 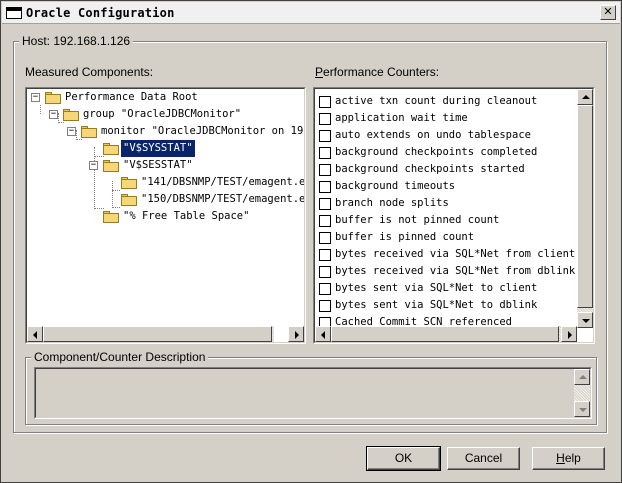 I want to click on counter-label: bytes sent via SQL*Net to client, so click(x=436, y=288).